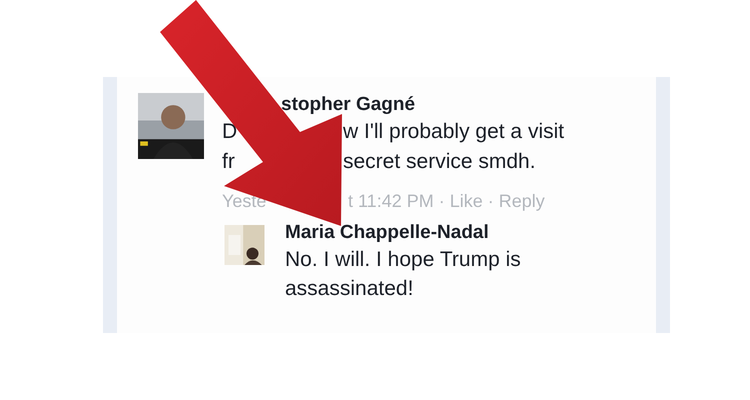 The width and height of the screenshot is (750, 400). What do you see at coordinates (387, 233) in the screenshot?
I see `author-name: Maria Chappelle-Nadal` at bounding box center [387, 233].